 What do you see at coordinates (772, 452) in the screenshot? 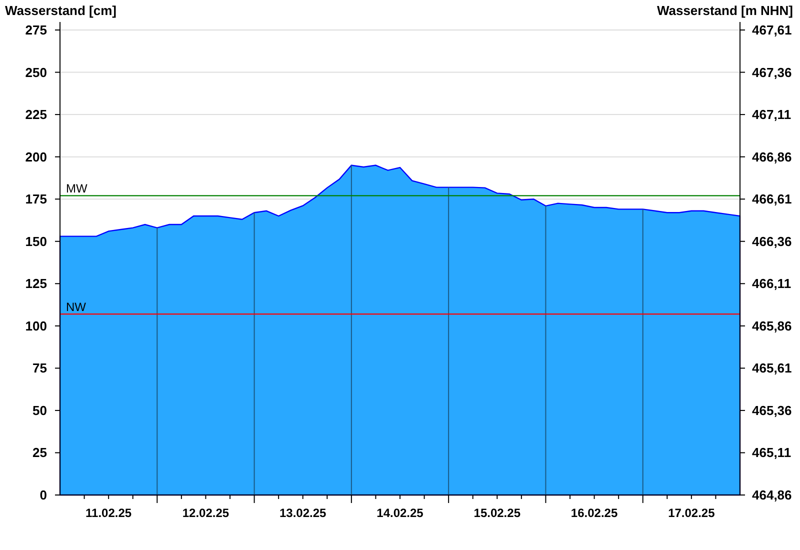
I see `y-tick-label: 465,11` at bounding box center [772, 452].